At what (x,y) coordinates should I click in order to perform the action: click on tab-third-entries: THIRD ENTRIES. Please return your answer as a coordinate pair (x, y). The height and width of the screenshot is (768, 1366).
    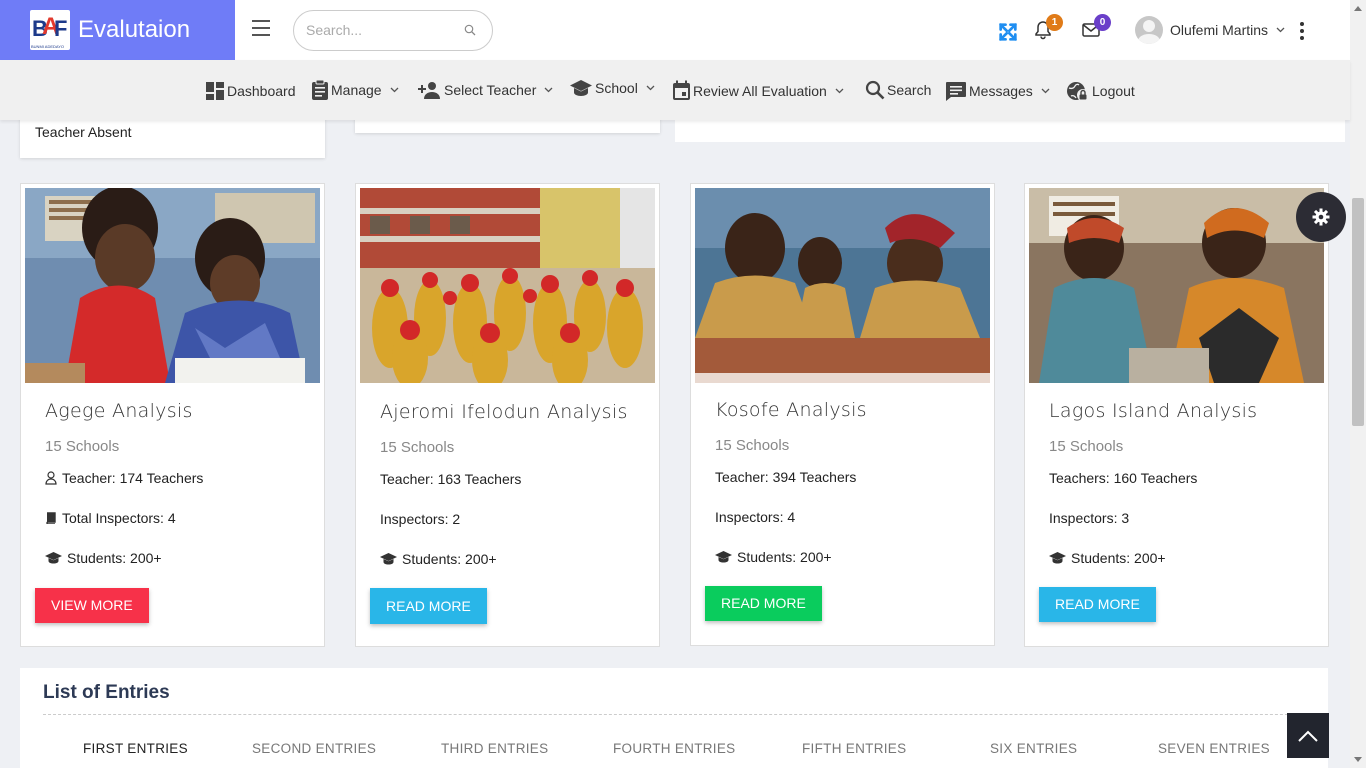
    Looking at the image, I should click on (494, 748).